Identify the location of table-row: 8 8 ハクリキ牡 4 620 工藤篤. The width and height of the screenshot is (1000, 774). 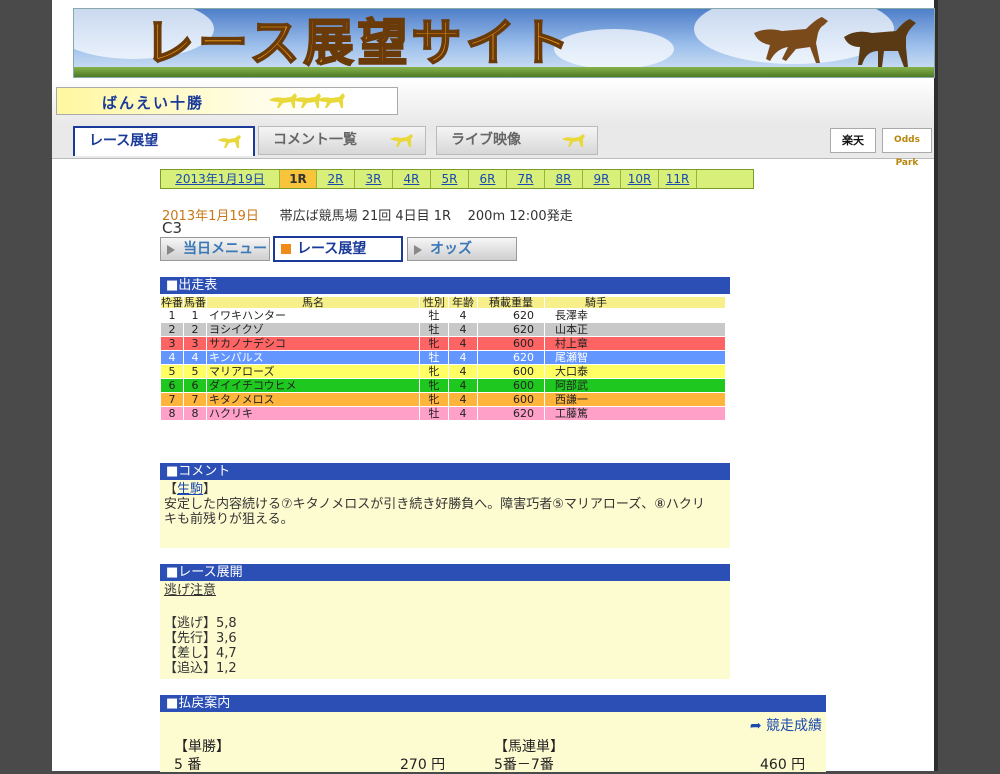
(443, 413).